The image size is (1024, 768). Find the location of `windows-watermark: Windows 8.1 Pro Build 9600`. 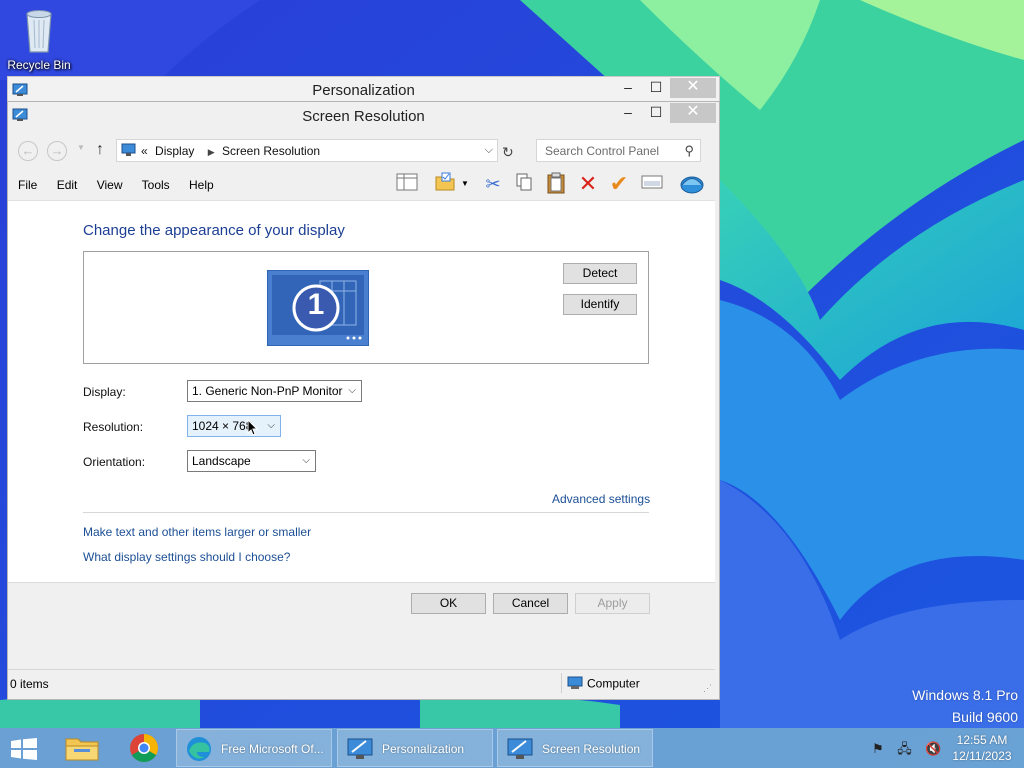

windows-watermark: Windows 8.1 Pro Build 9600 is located at coordinates (965, 706).